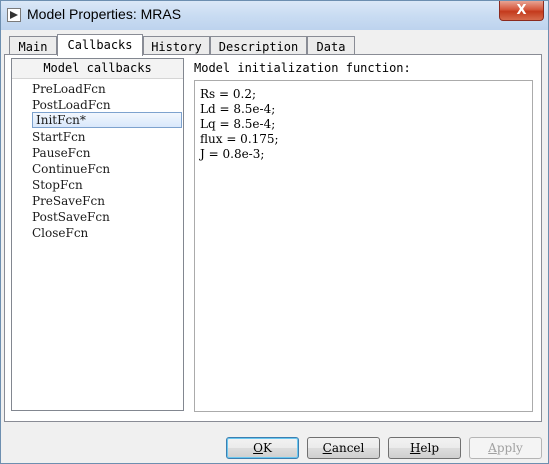 The image size is (549, 464). What do you see at coordinates (61, 153) in the screenshot?
I see `list-item-pausefcn: PauseFcn` at bounding box center [61, 153].